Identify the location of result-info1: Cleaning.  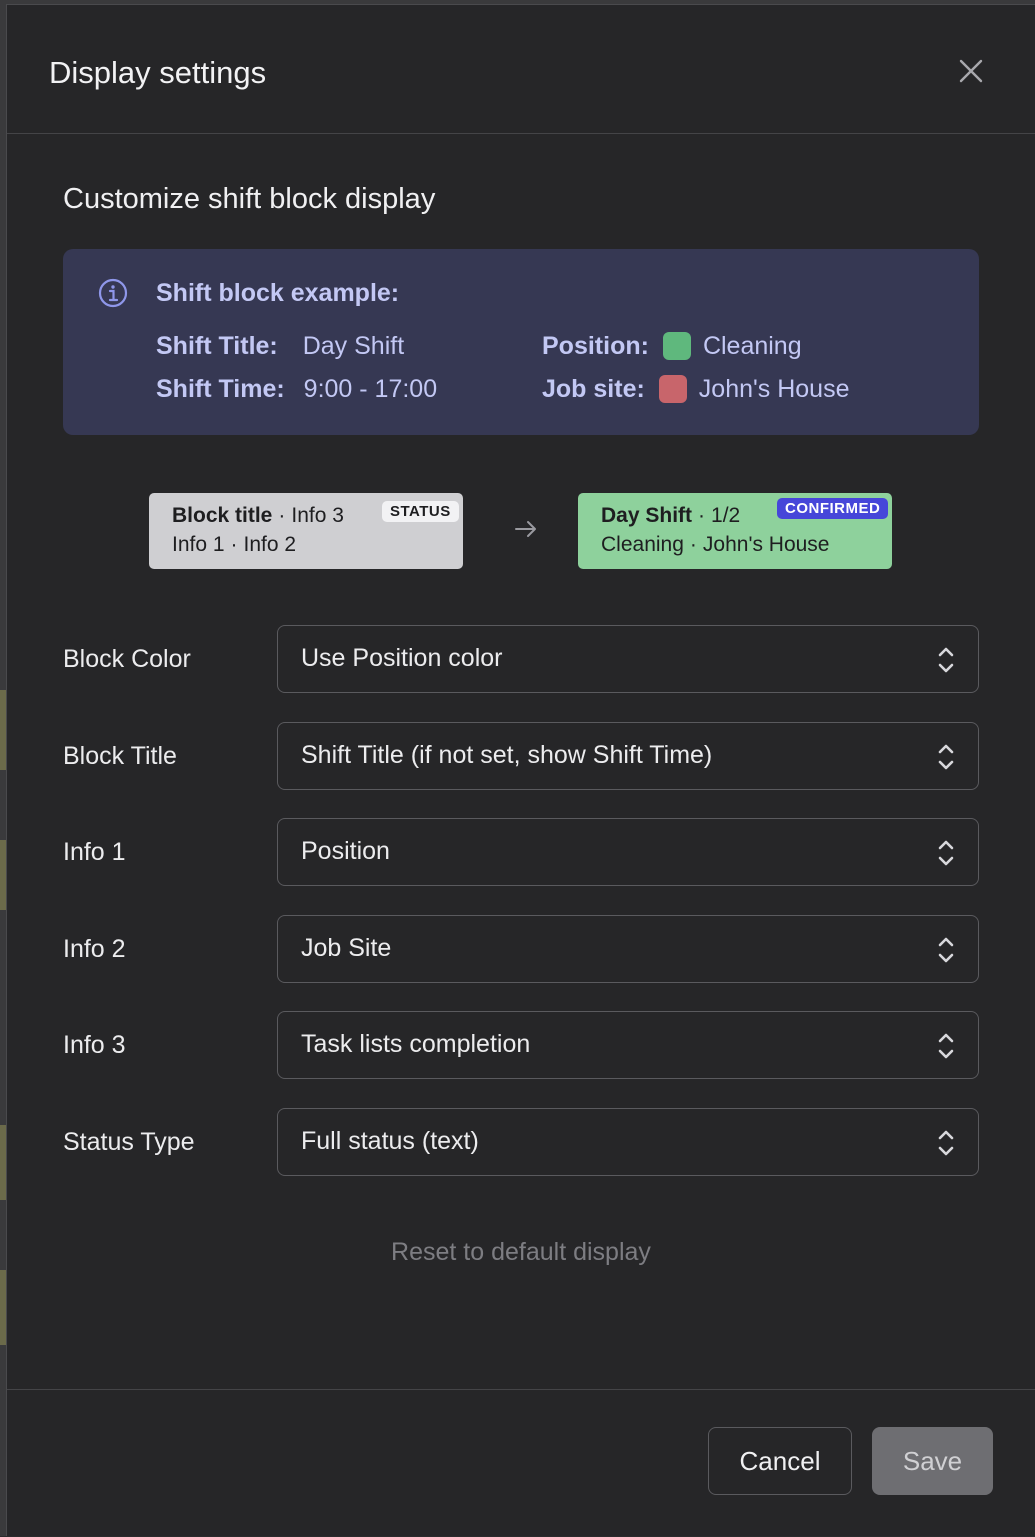
(642, 544).